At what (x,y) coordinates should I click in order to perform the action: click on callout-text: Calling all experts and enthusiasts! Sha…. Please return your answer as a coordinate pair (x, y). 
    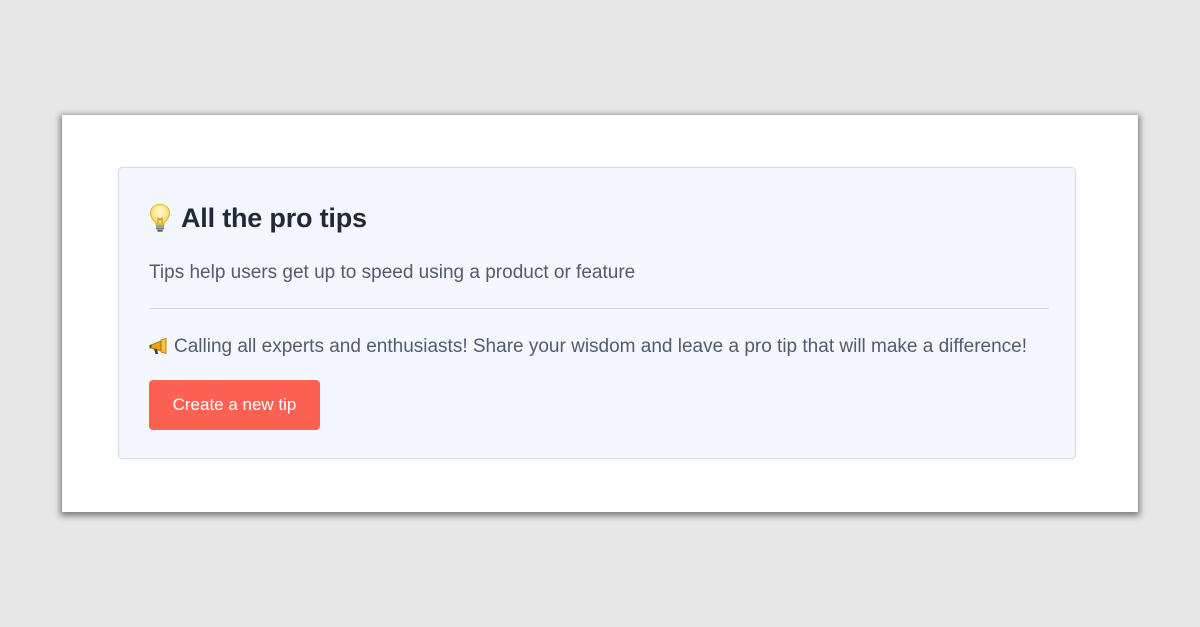
    Looking at the image, I should click on (600, 346).